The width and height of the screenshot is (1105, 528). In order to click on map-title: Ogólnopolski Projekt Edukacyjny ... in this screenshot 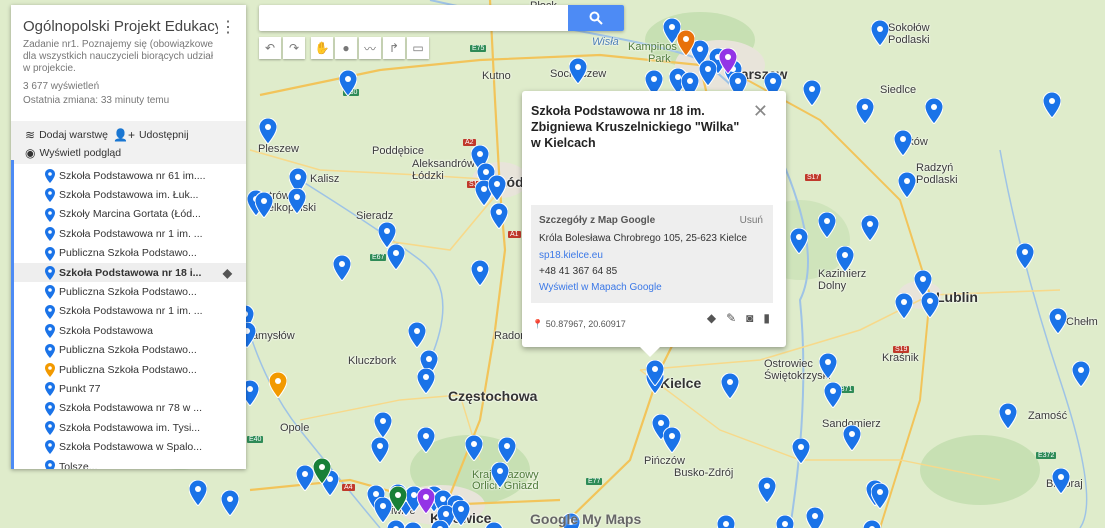, I will do `click(120, 26)`.